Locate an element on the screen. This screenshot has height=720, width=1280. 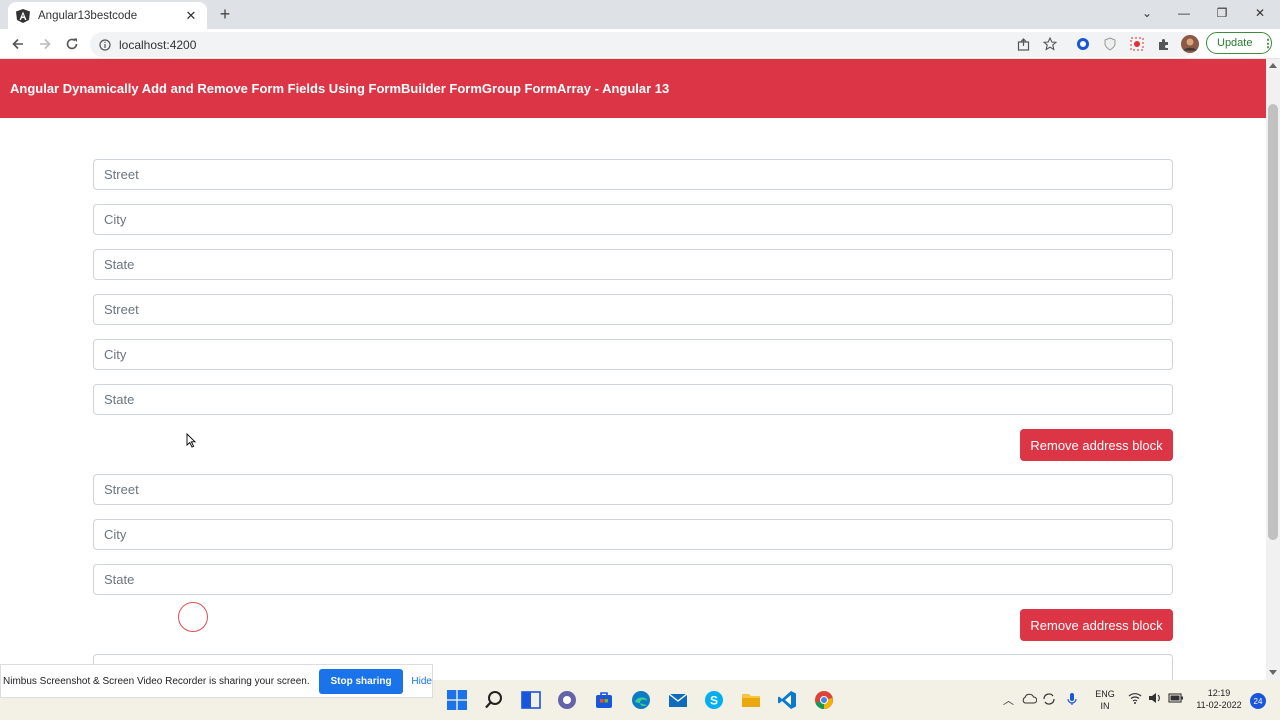
close-window-button: ✕ is located at coordinates (1260, 13).